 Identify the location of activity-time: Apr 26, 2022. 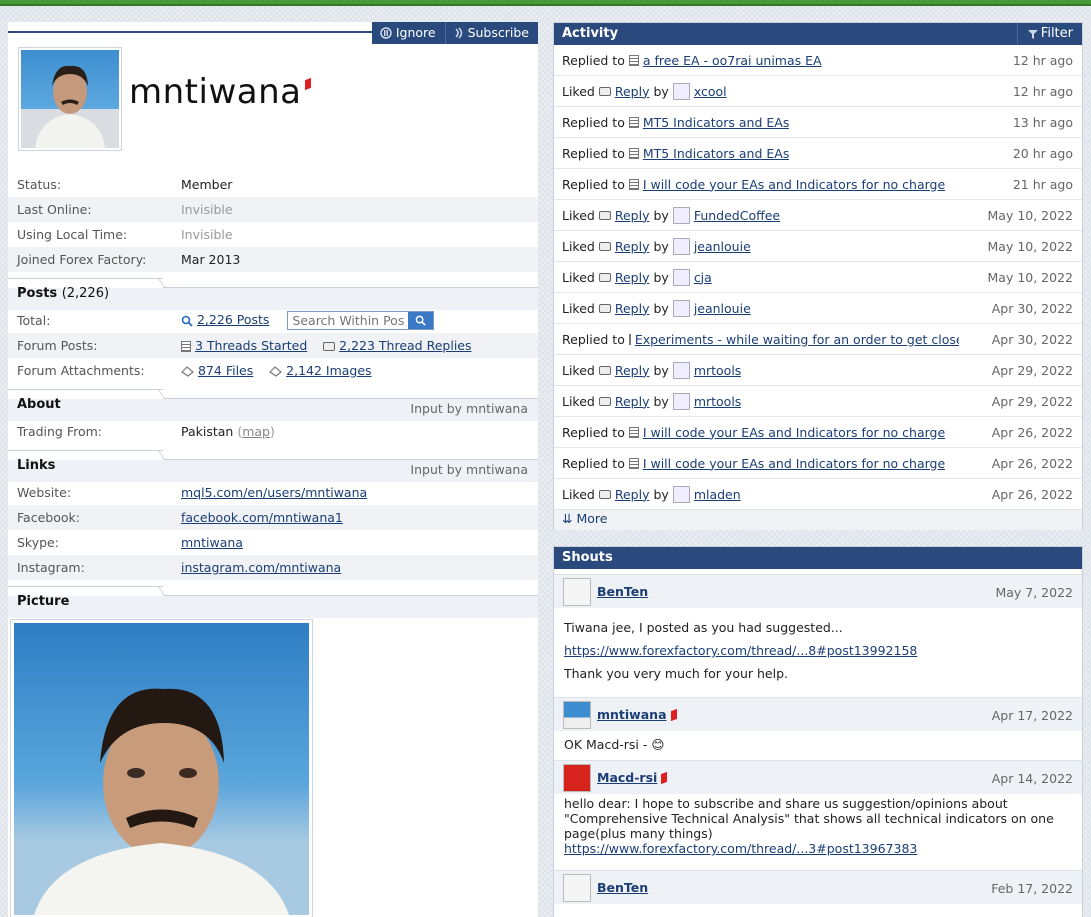
(1029, 463).